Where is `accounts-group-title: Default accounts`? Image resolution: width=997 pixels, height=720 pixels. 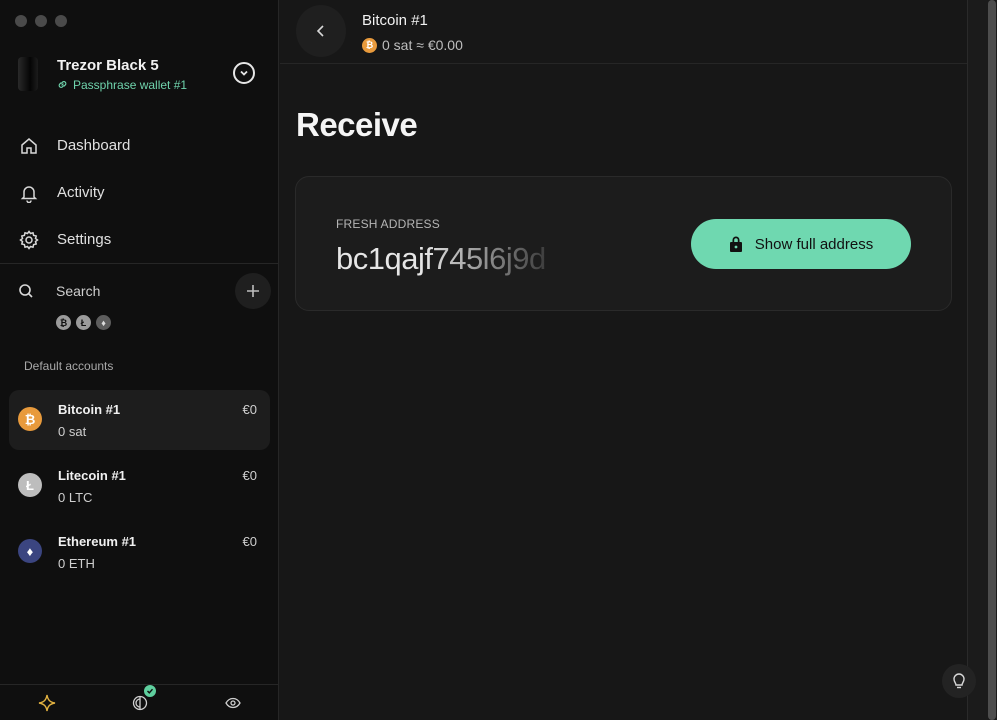
accounts-group-title: Default accounts is located at coordinates (69, 366).